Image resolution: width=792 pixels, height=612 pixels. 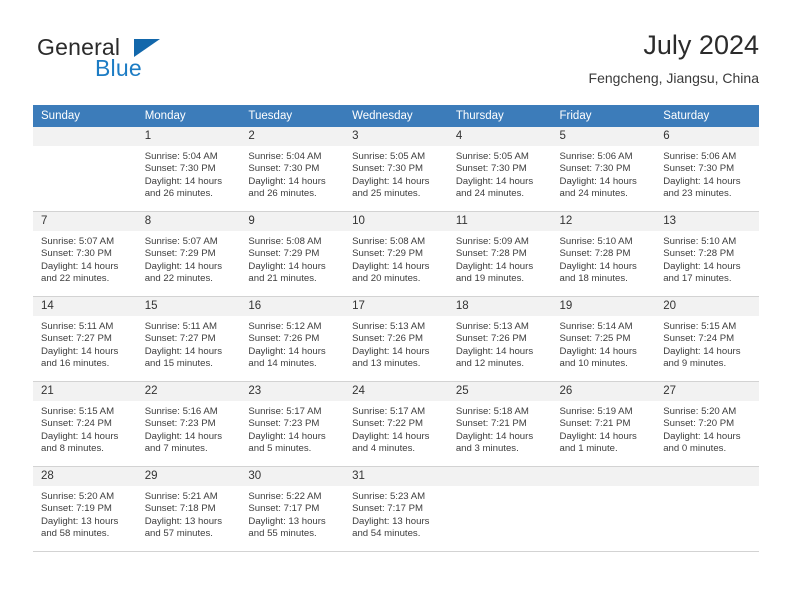 What do you see at coordinates (596, 326) in the screenshot?
I see `day-sunrise: Sunrise: 5:14 AM` at bounding box center [596, 326].